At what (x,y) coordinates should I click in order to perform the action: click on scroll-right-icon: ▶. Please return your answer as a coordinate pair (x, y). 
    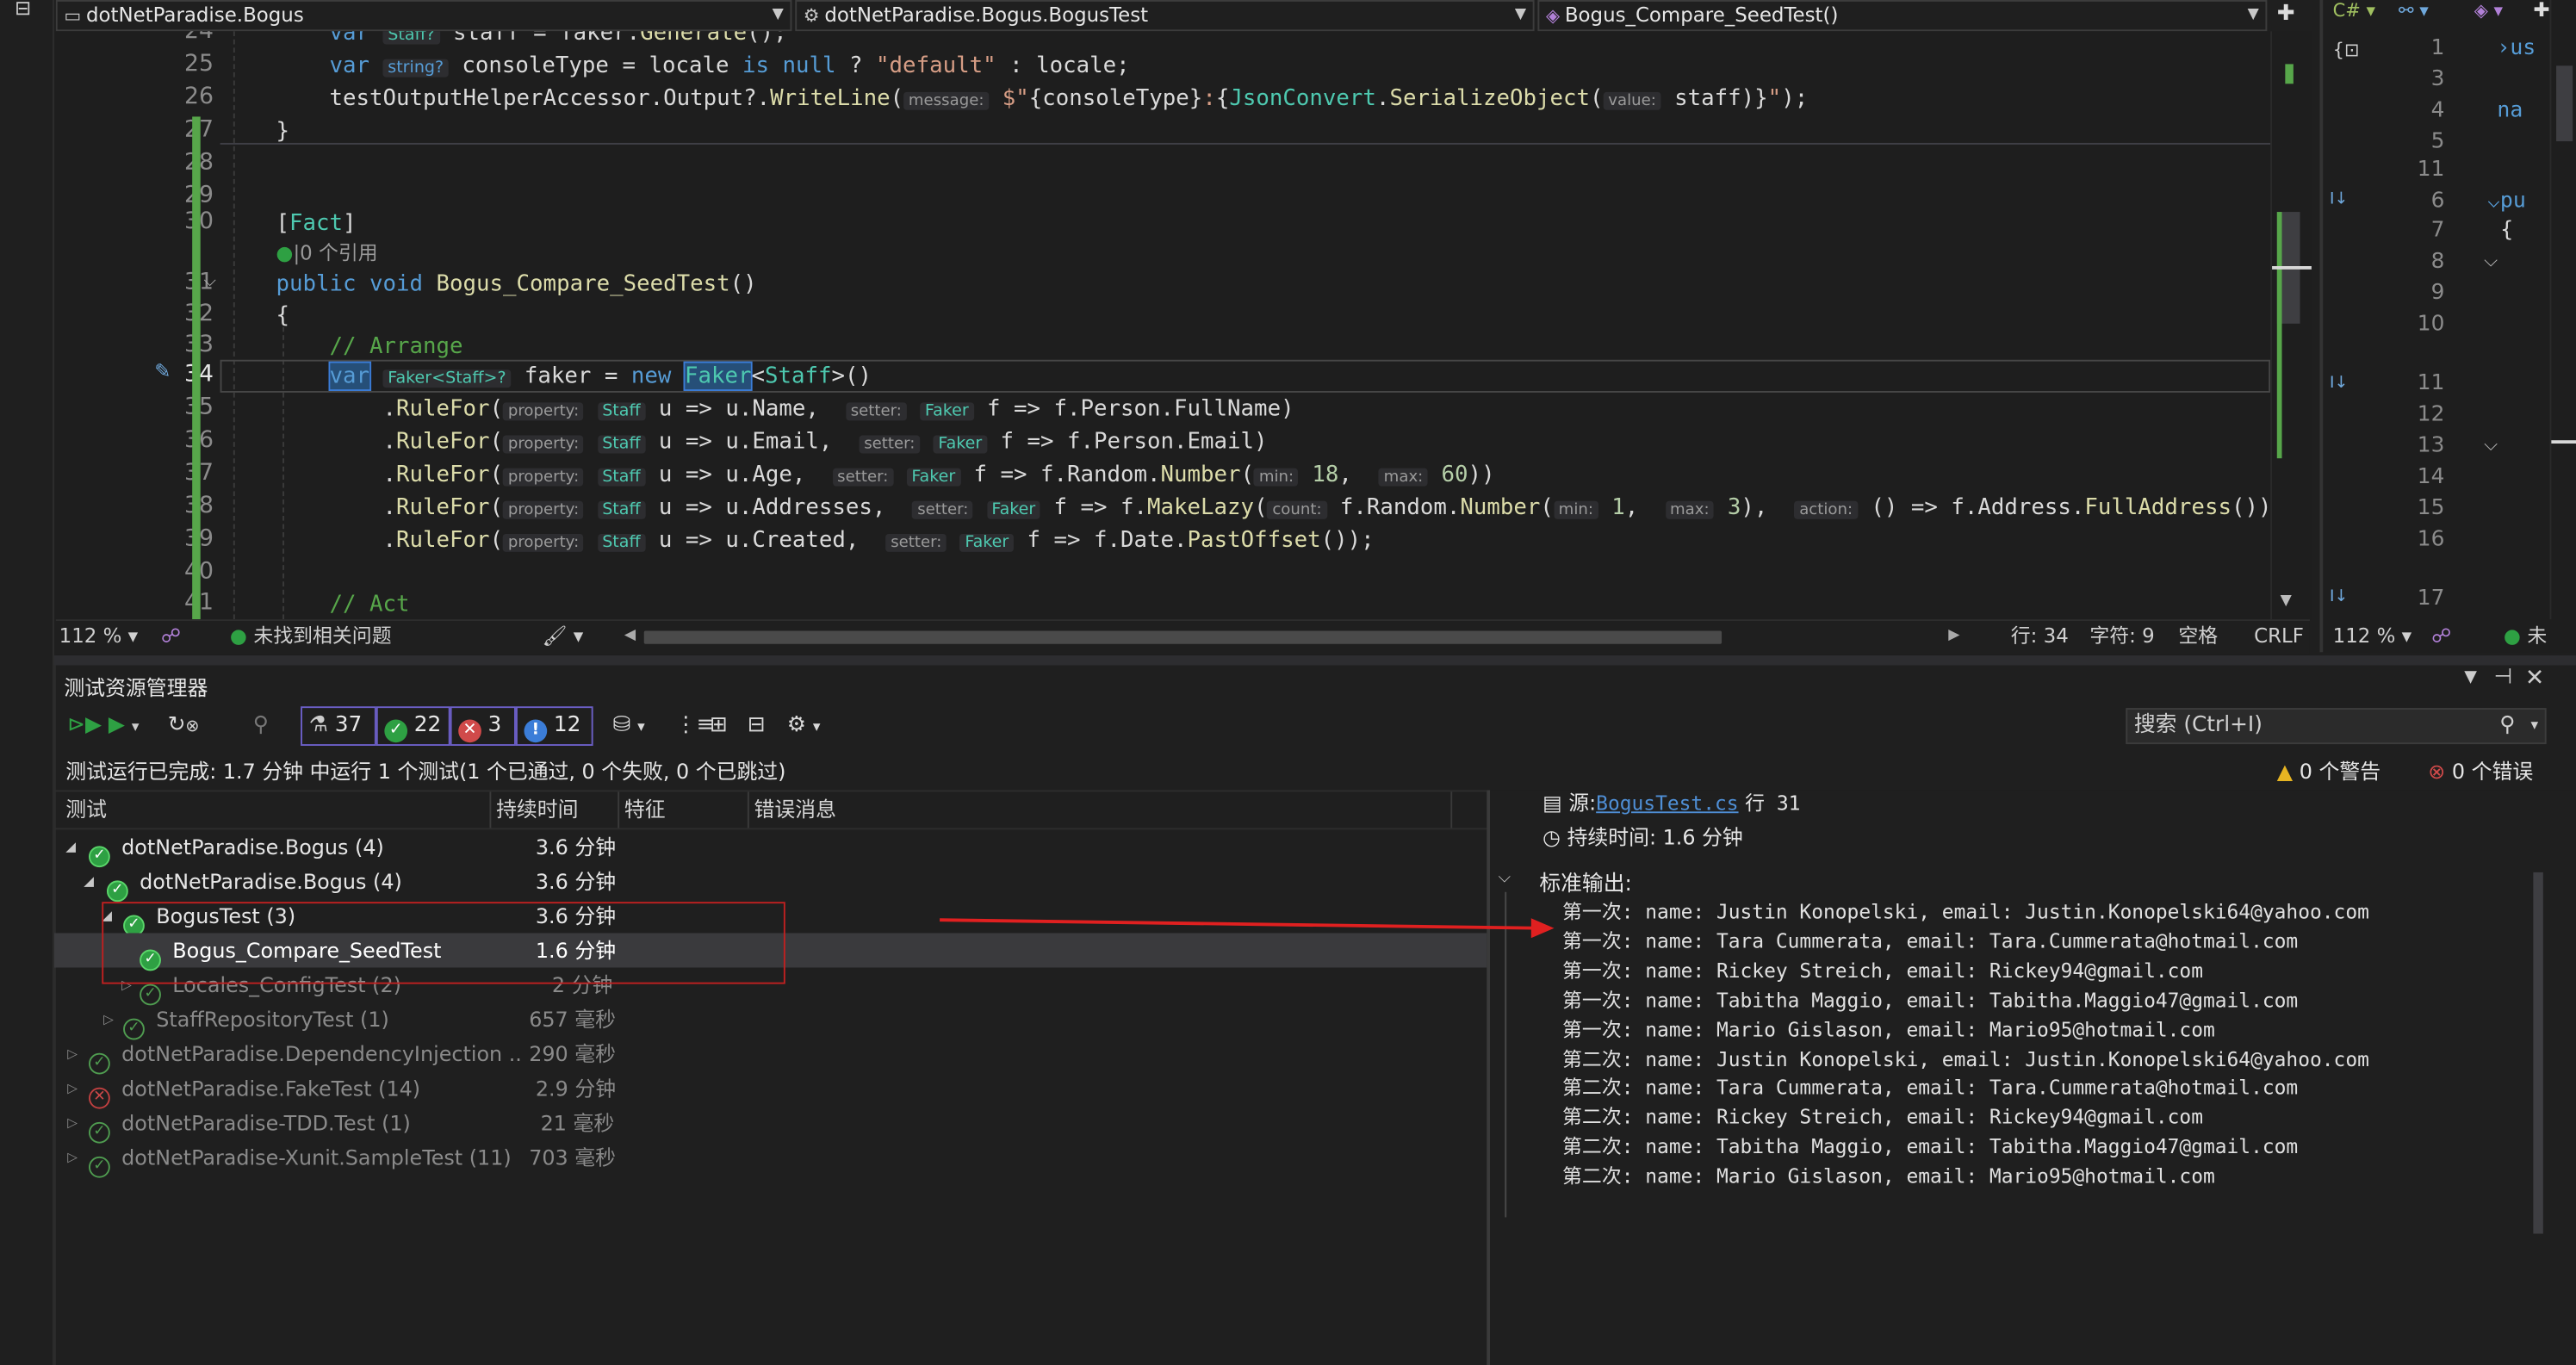
    Looking at the image, I should click on (1954, 636).